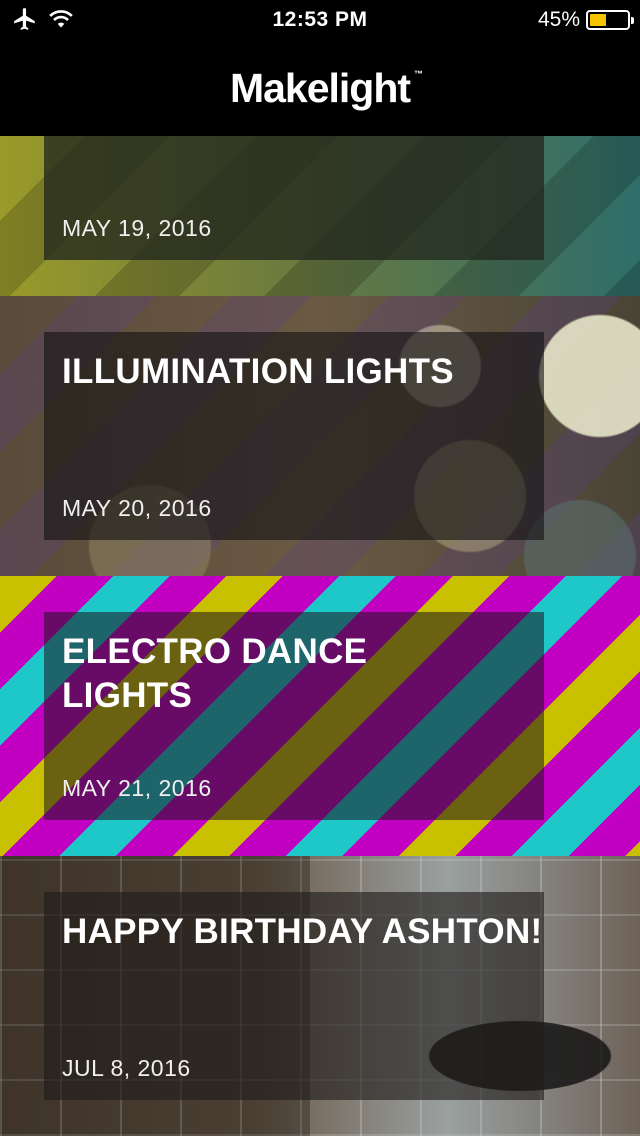 The image size is (640, 1136). I want to click on card-date: MAY 20, 2016, so click(137, 508).